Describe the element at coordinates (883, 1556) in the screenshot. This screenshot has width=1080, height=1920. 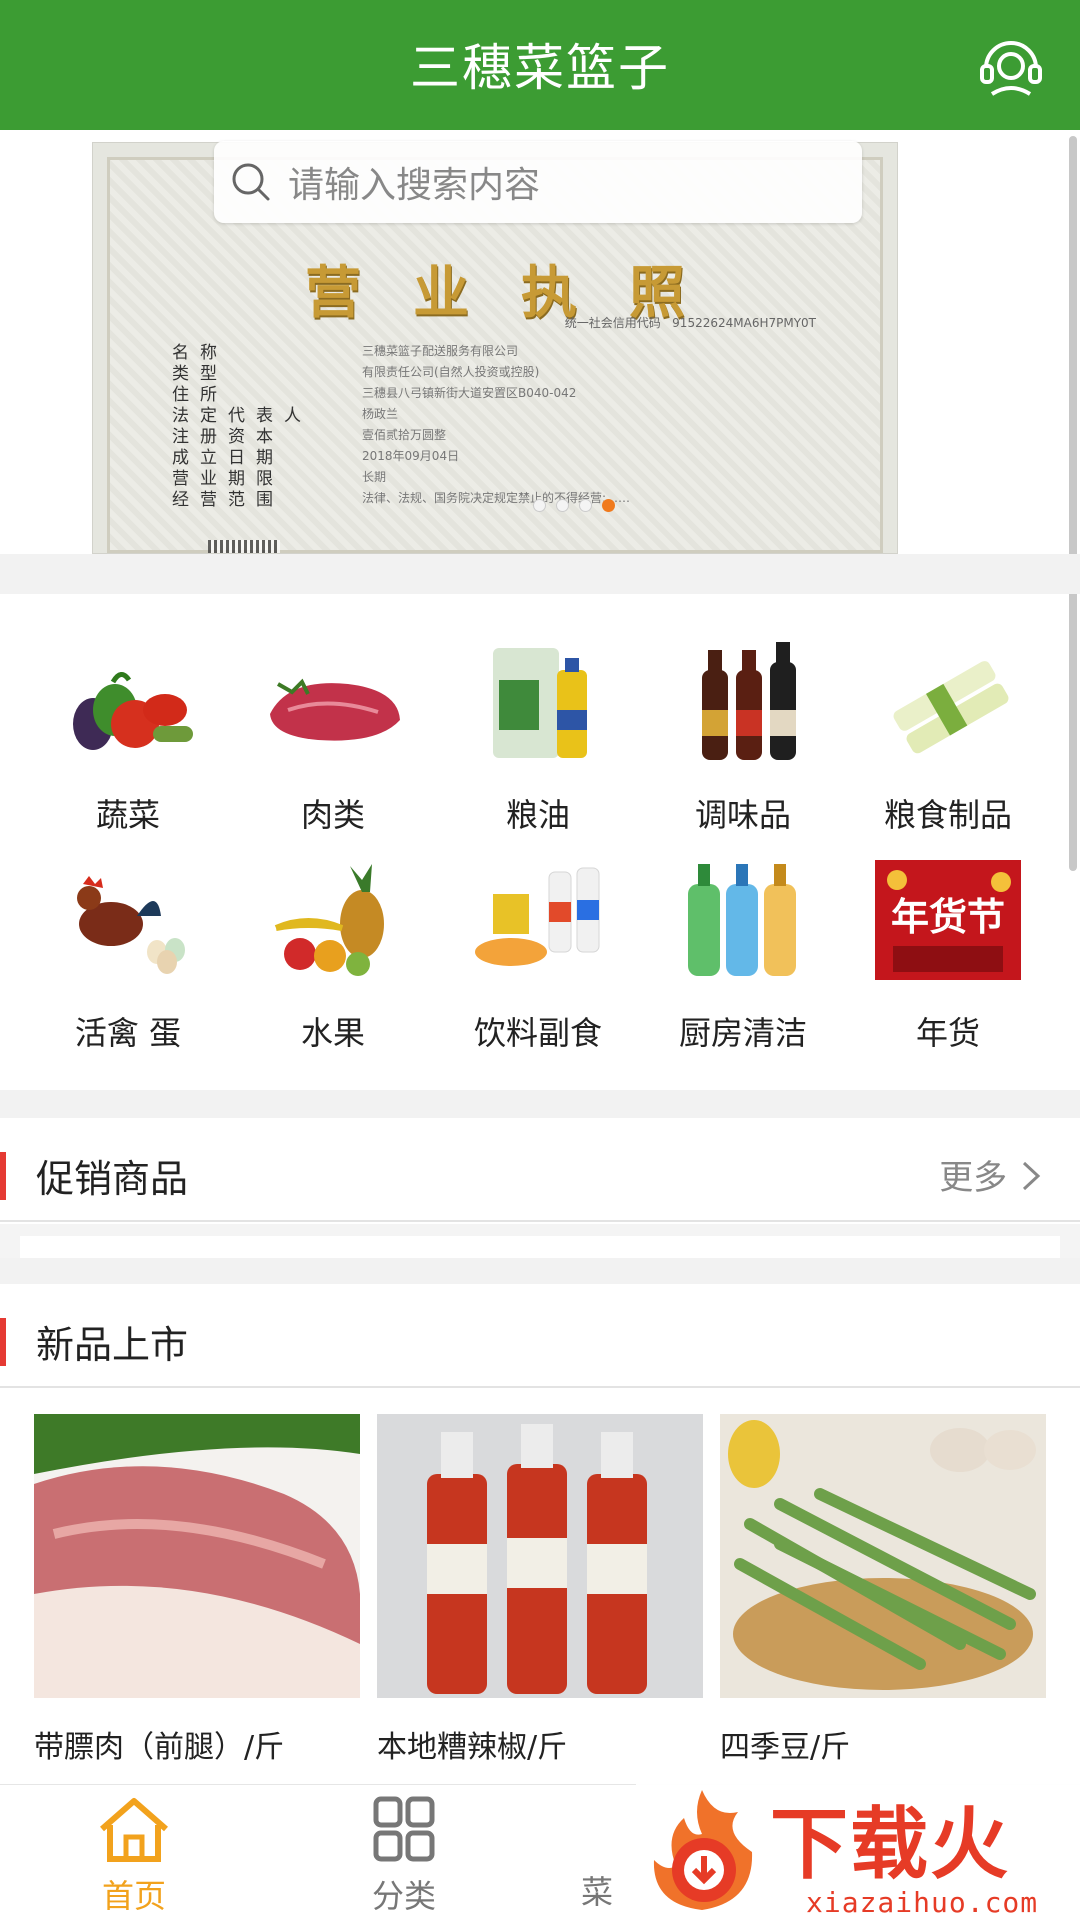
I see `product-image-green-beans` at that location.